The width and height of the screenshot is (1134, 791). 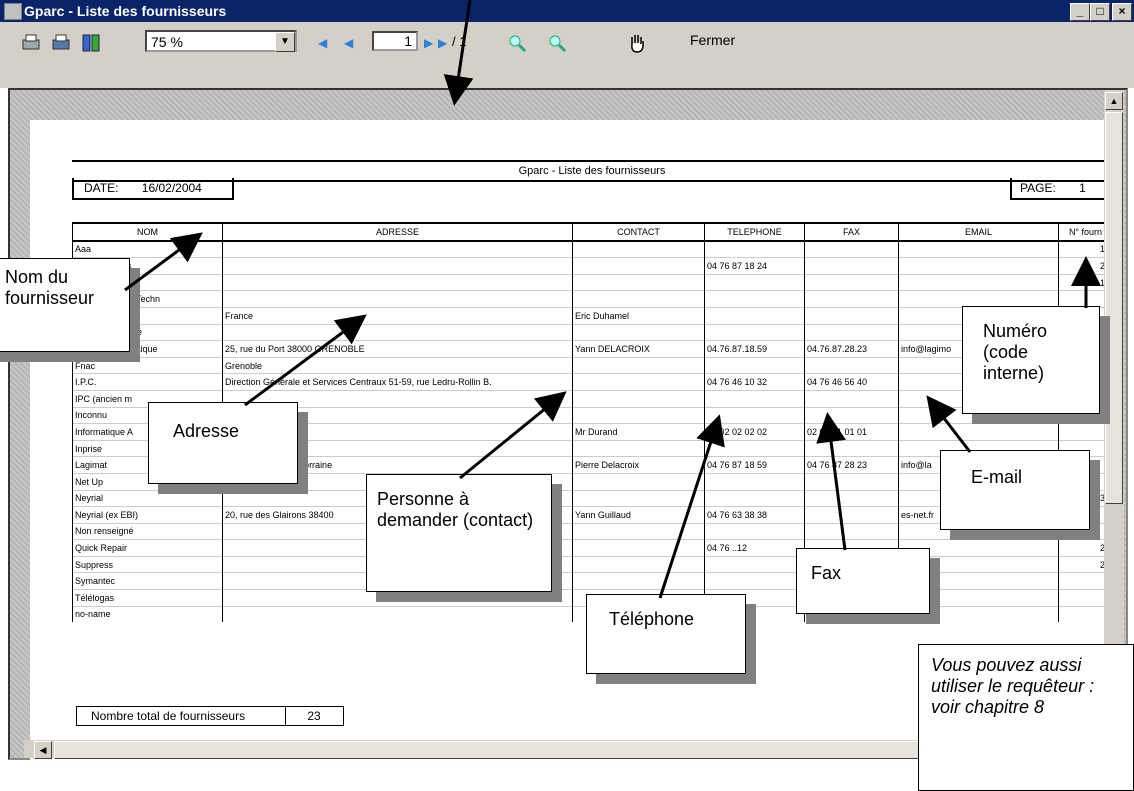 I want to click on column-header: EMAIL, so click(x=978, y=232).